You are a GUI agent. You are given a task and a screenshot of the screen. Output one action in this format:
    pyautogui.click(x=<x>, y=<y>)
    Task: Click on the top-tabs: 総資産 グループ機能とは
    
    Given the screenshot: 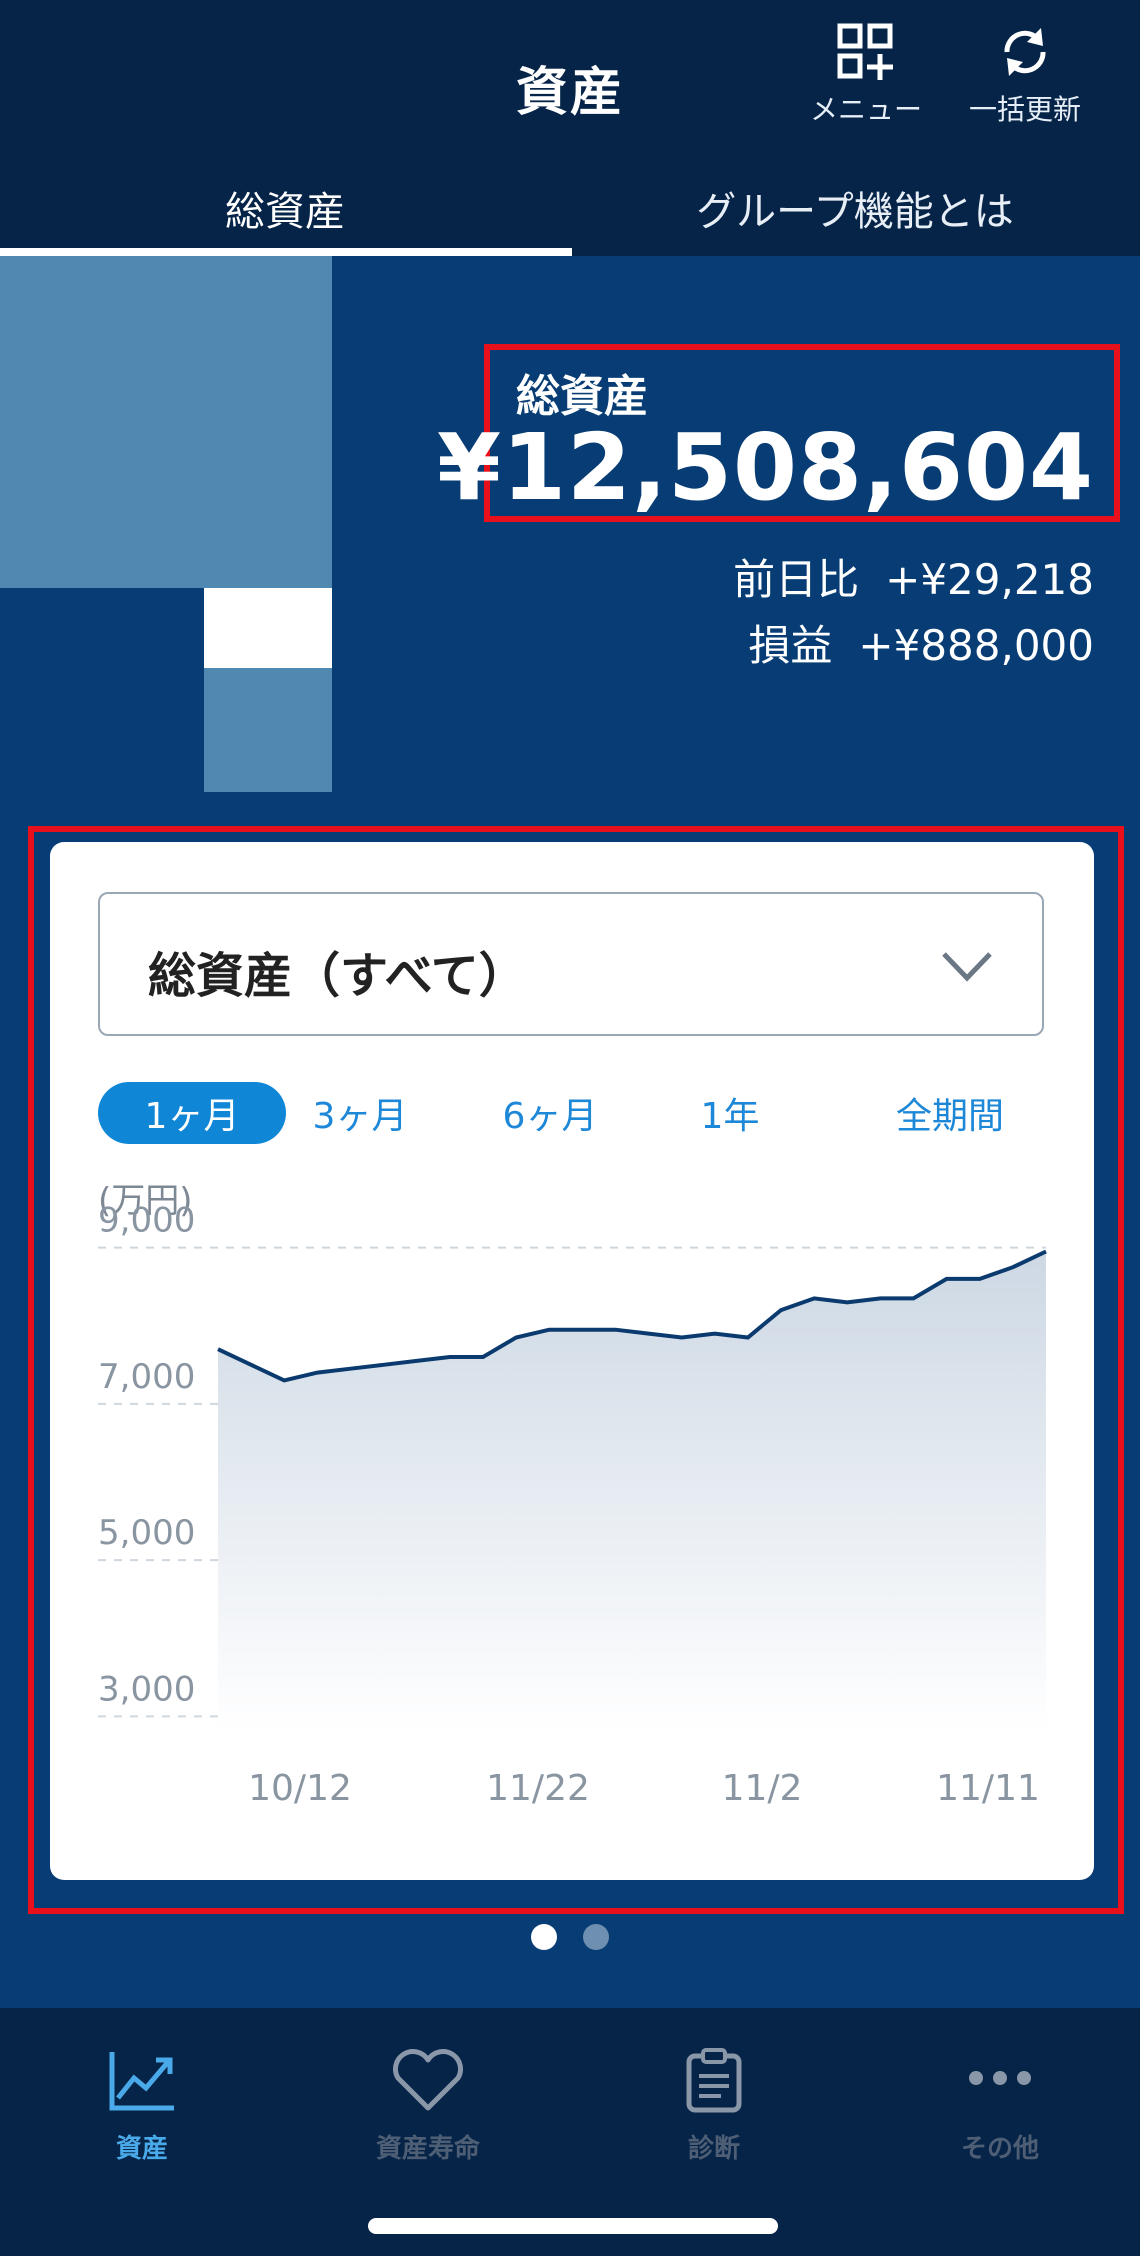 What is the action you would take?
    pyautogui.click(x=570, y=208)
    